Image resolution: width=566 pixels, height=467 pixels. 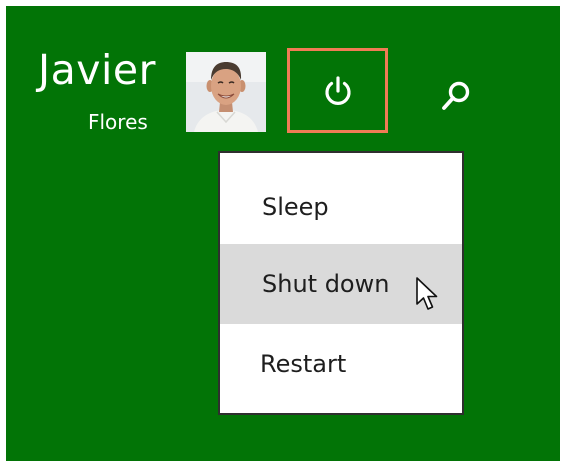 I want to click on user-avatar, so click(x=226, y=92).